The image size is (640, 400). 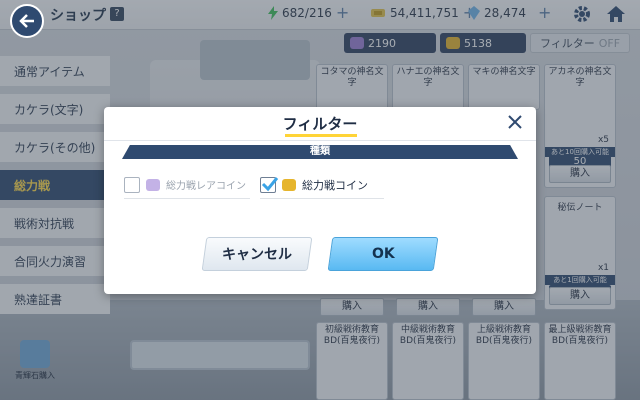 What do you see at coordinates (132, 184) in the screenshot?
I see `rare-coin-checkbox` at bounding box center [132, 184].